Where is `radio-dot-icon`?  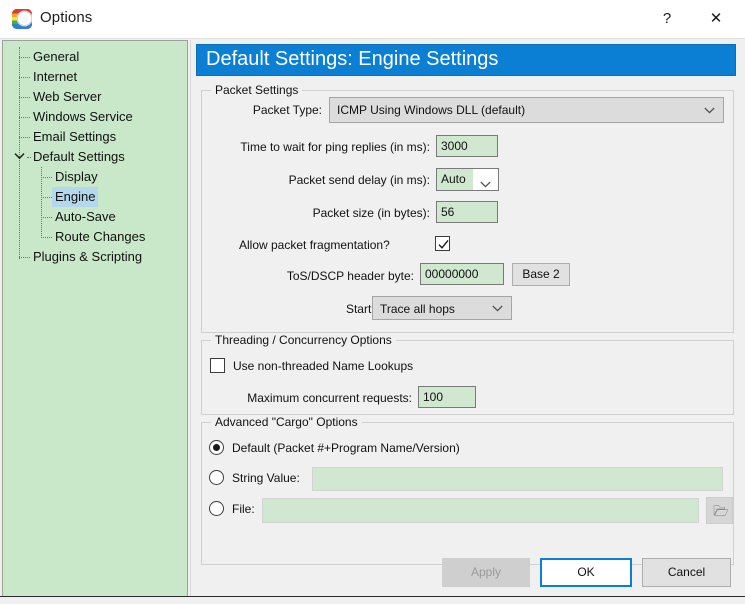 radio-dot-icon is located at coordinates (216, 447).